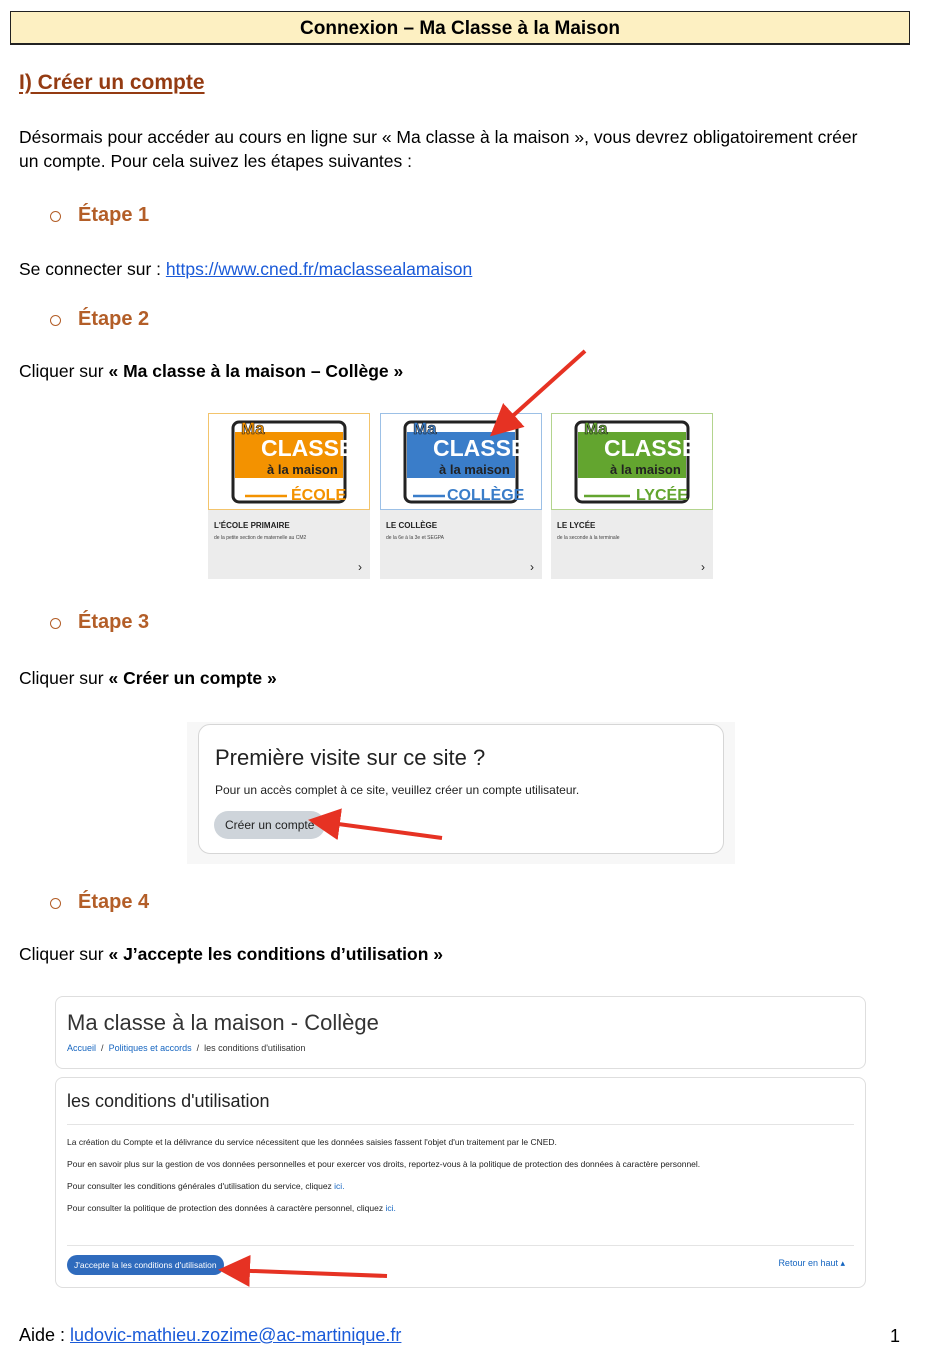 This screenshot has height=1360, width=926. Describe the element at coordinates (255, 1048) in the screenshot. I see `breadcrumb-current: les conditions d'utilisation` at that location.